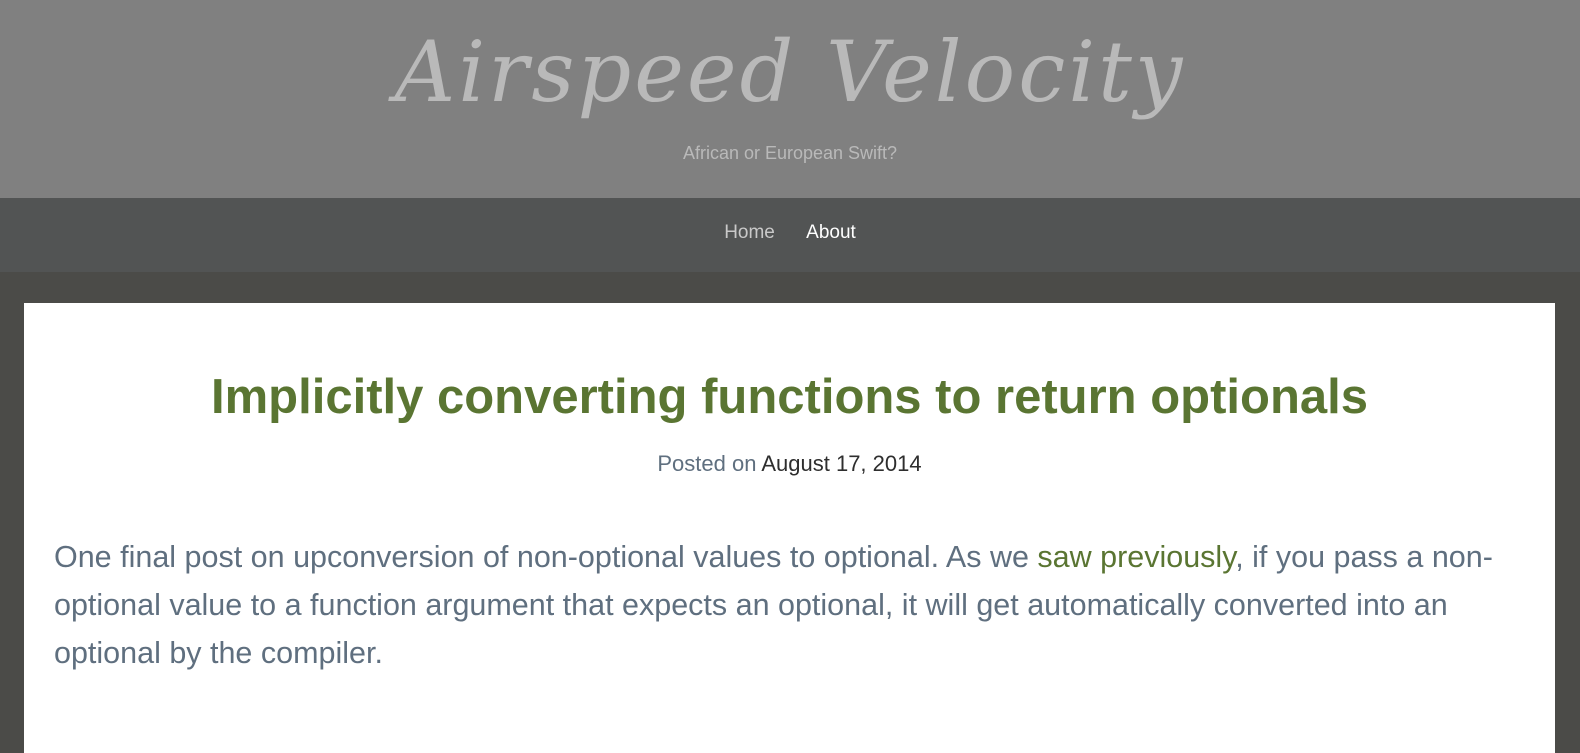  Describe the element at coordinates (841, 463) in the screenshot. I see `post-date-link: August 17, 2014` at that location.